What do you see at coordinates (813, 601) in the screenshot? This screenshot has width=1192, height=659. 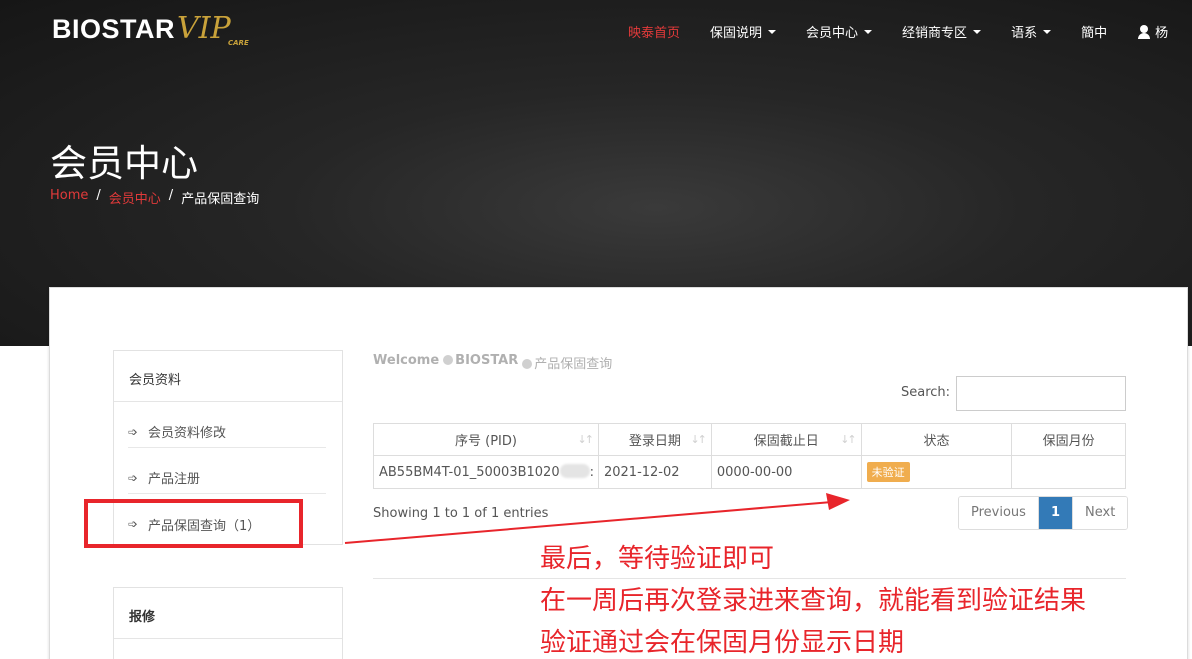 I see `annotation-line: 在一周后再次登录进来查询，就能看到验证结果` at bounding box center [813, 601].